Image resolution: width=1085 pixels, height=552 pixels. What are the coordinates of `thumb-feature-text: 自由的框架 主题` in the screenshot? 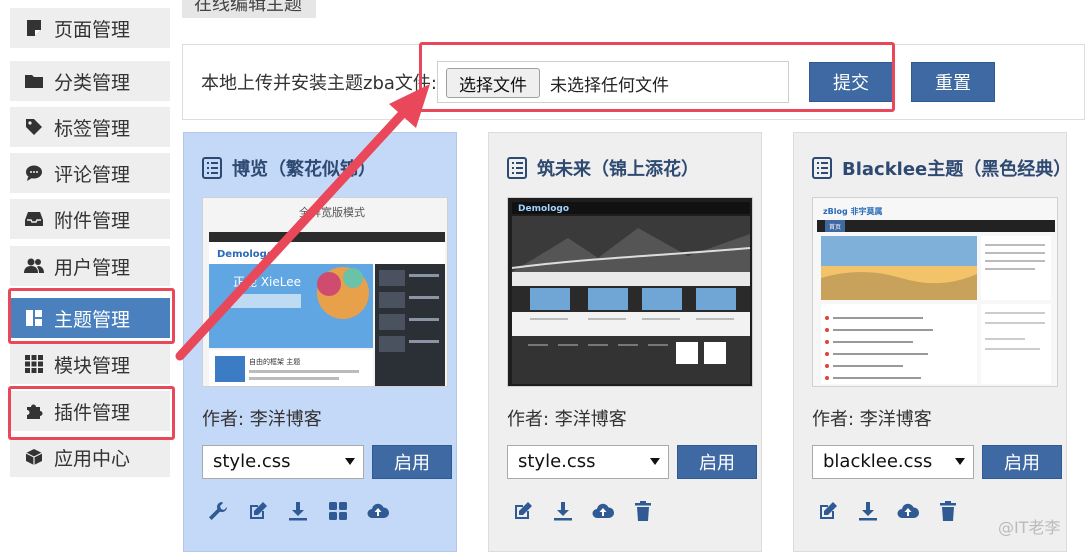 It's located at (274, 361).